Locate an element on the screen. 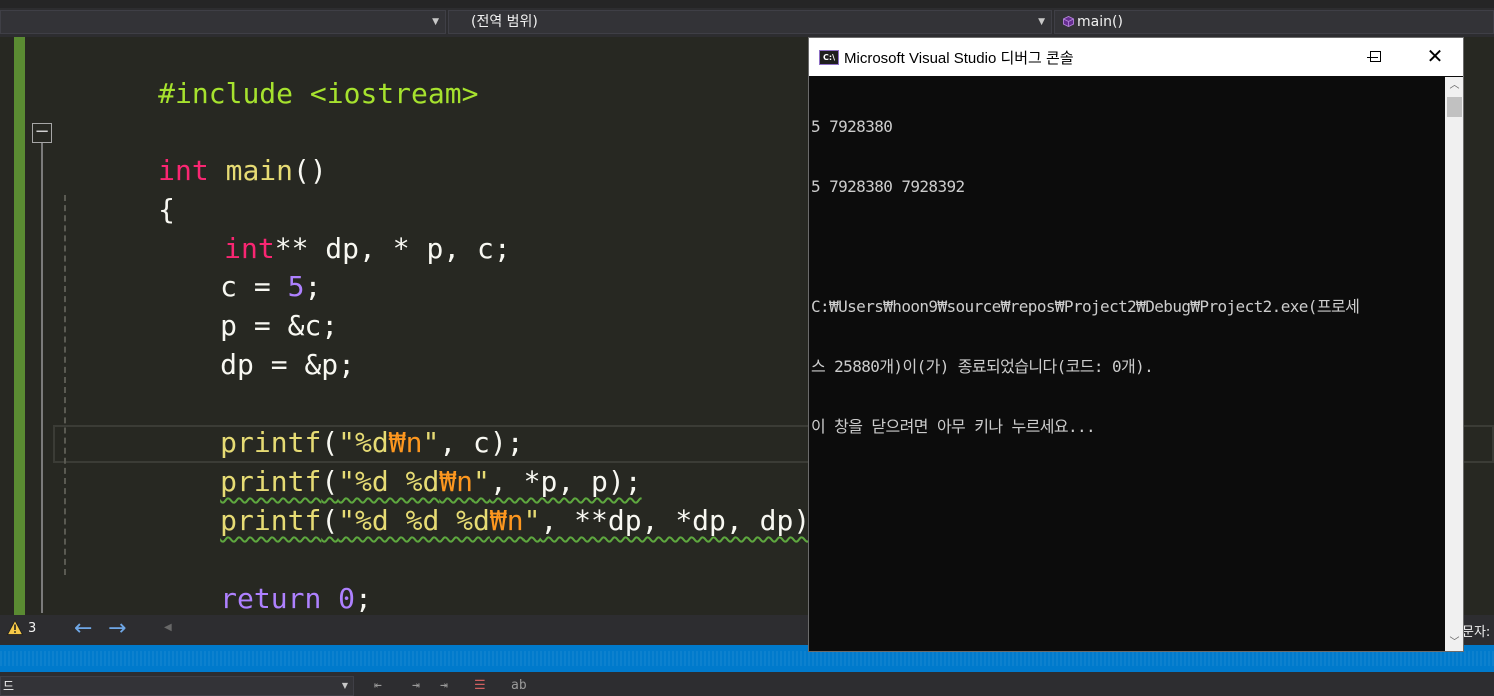  navigation-bar: ▼ (전역 범위) ▼ main() is located at coordinates (747, 18).